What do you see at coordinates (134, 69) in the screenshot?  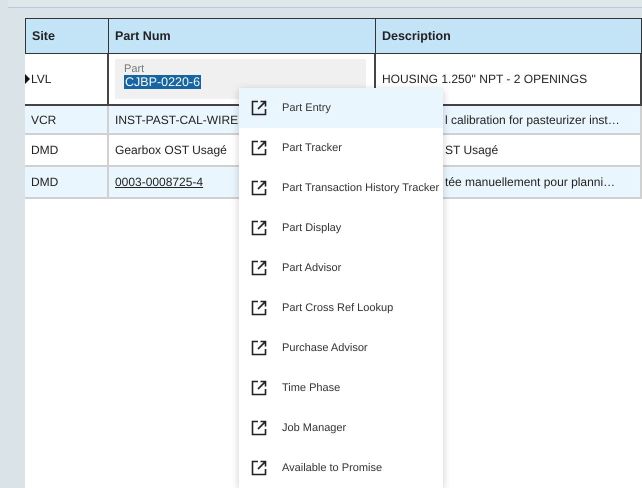 I see `field-label: Part` at bounding box center [134, 69].